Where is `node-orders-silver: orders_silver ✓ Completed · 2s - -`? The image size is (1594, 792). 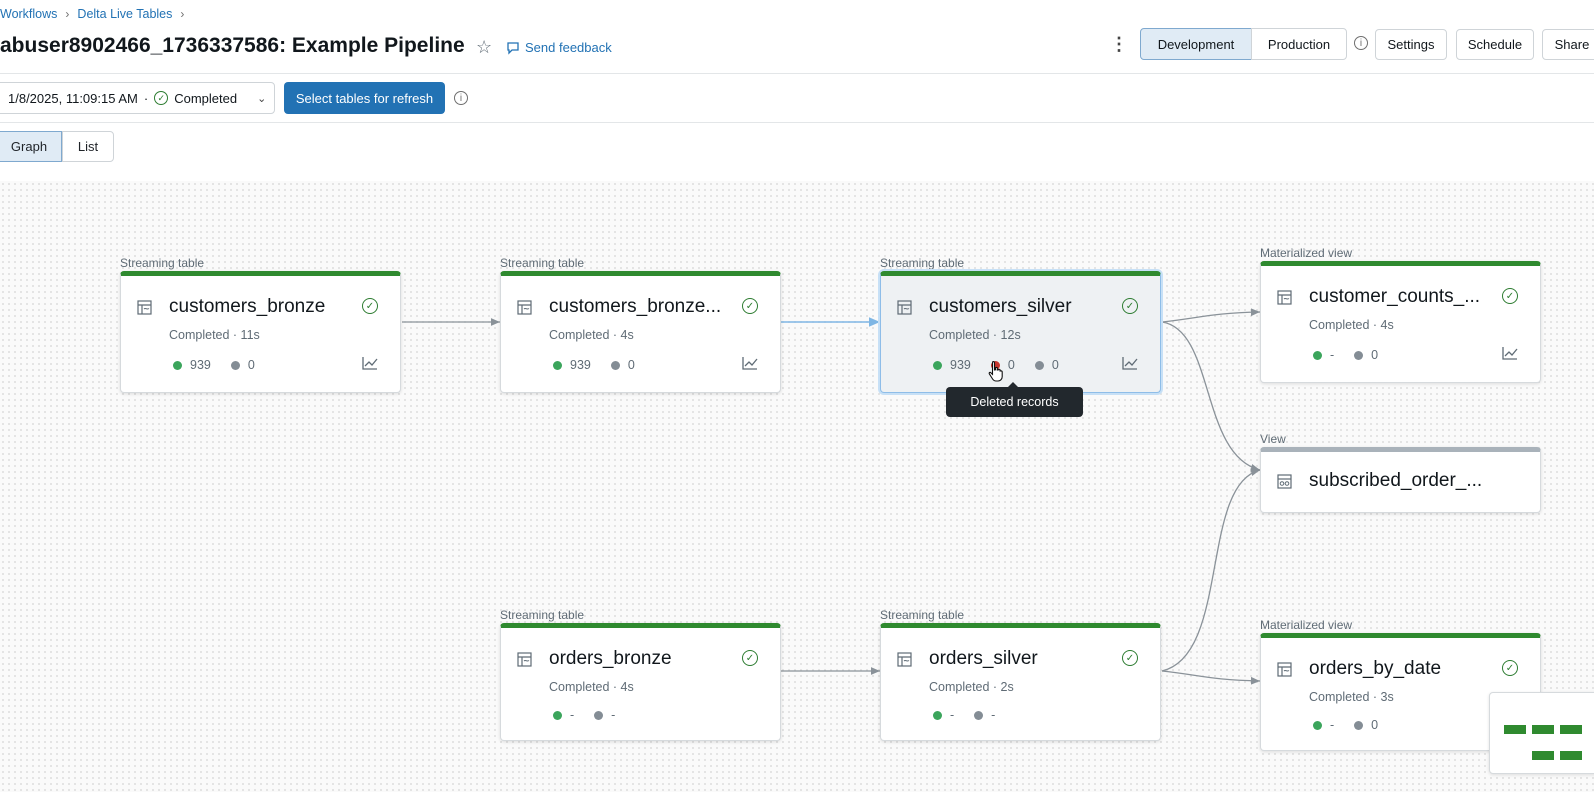 node-orders-silver: orders_silver ✓ Completed · 2s - - is located at coordinates (1020, 682).